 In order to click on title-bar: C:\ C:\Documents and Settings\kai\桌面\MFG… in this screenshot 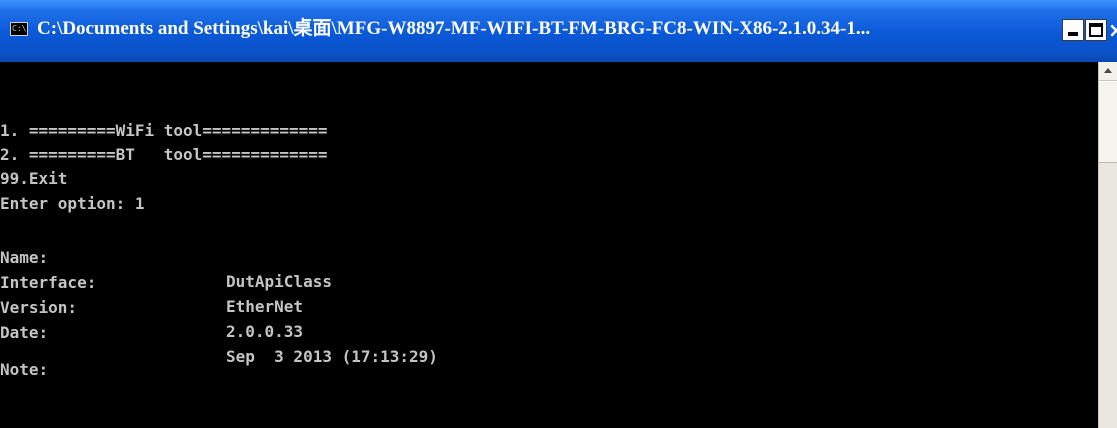, I will do `click(558, 31)`.